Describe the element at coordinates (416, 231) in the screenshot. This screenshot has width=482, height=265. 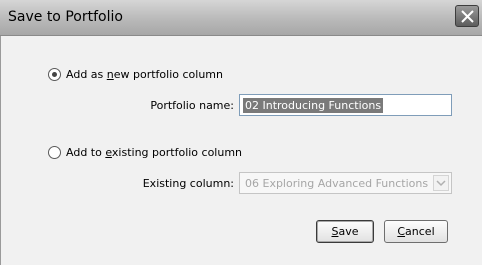
I see `cancel-button: Cancel` at that location.